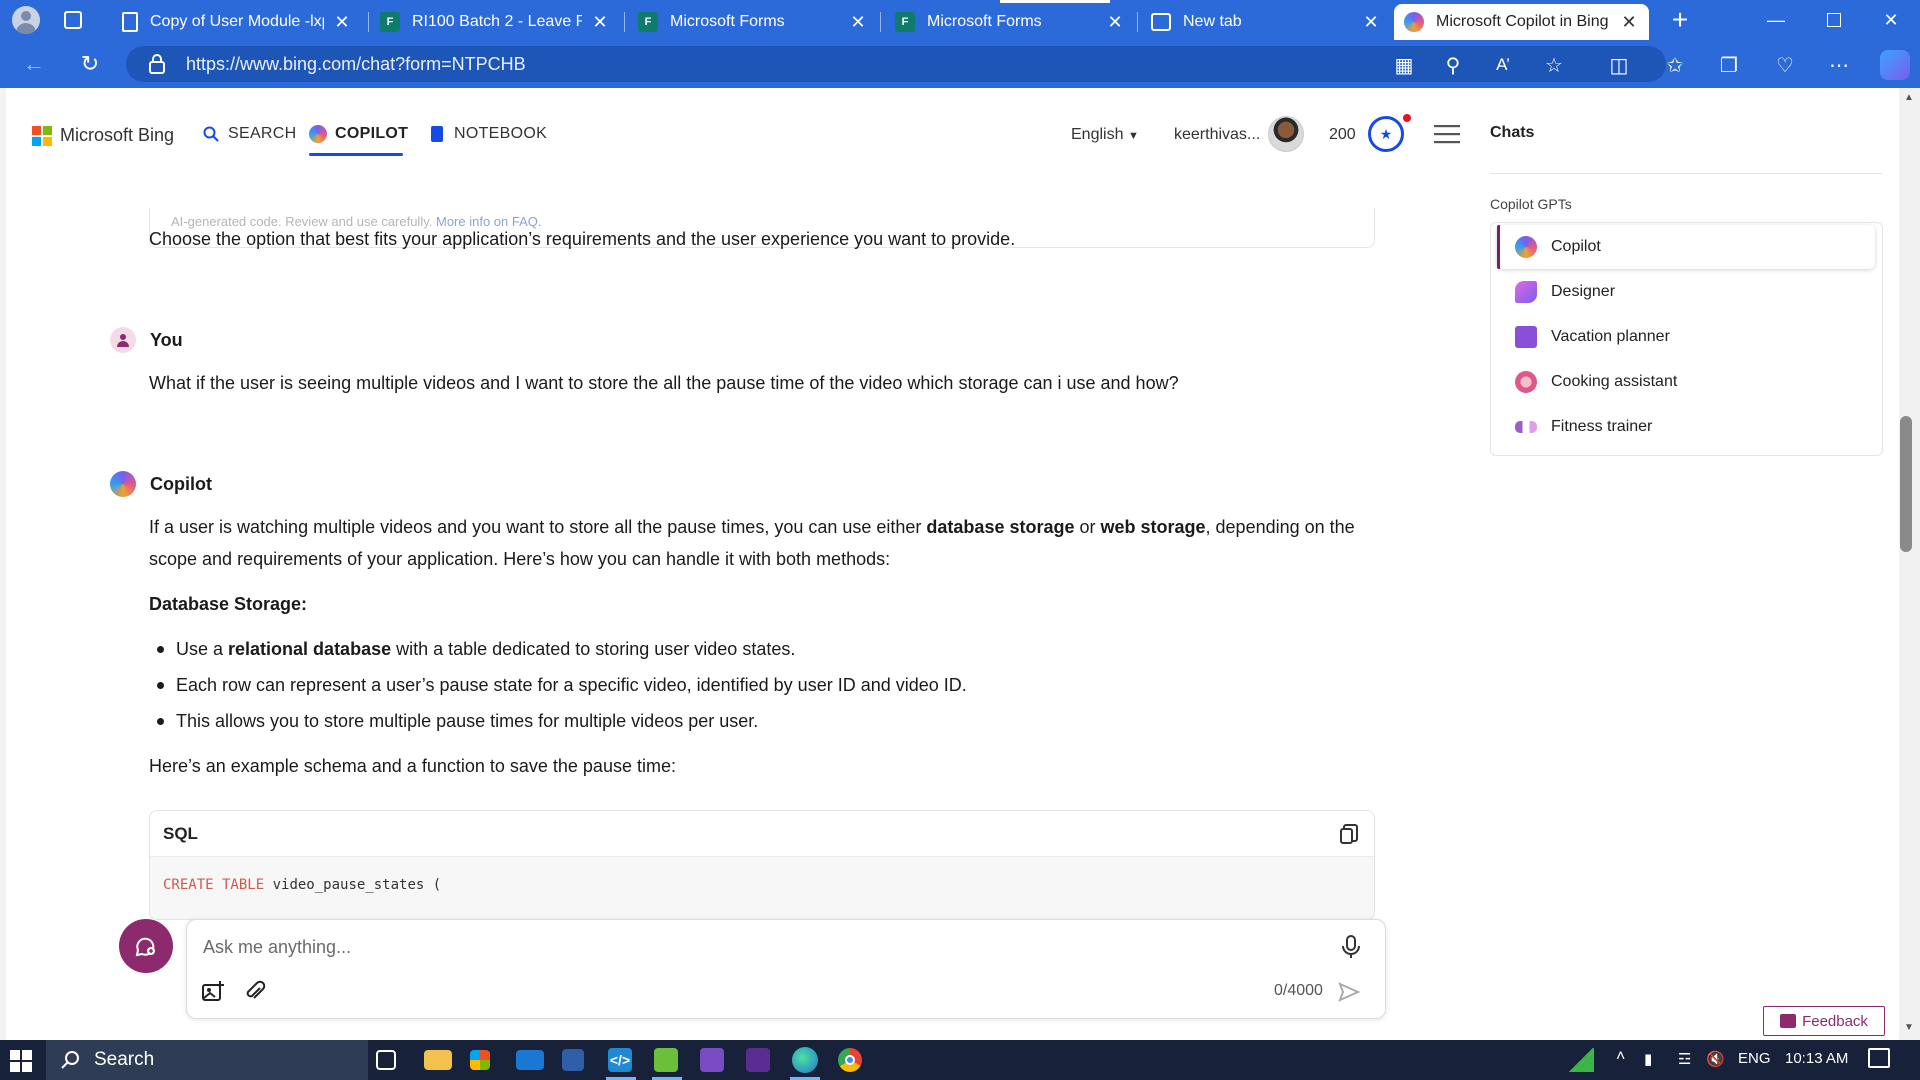  I want to click on input-language: ENG, so click(1754, 1058).